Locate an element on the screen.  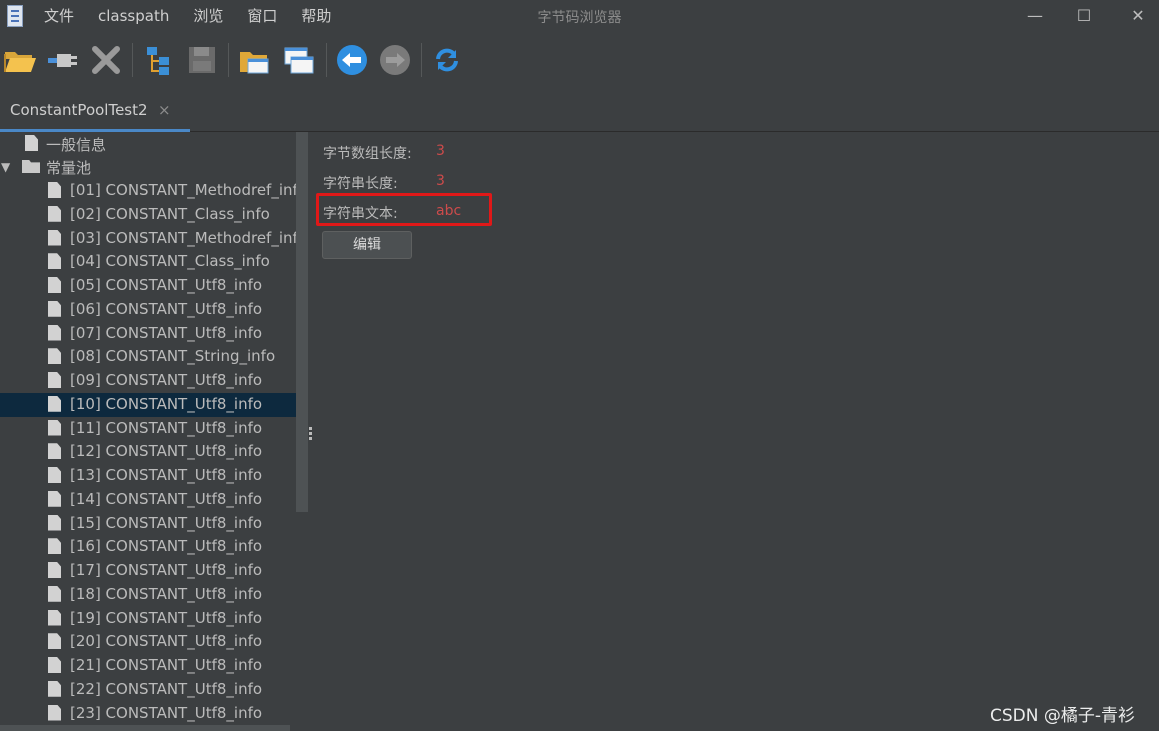
tree-item-constant: [10] CONSTANT_Utf8_info is located at coordinates (148, 404).